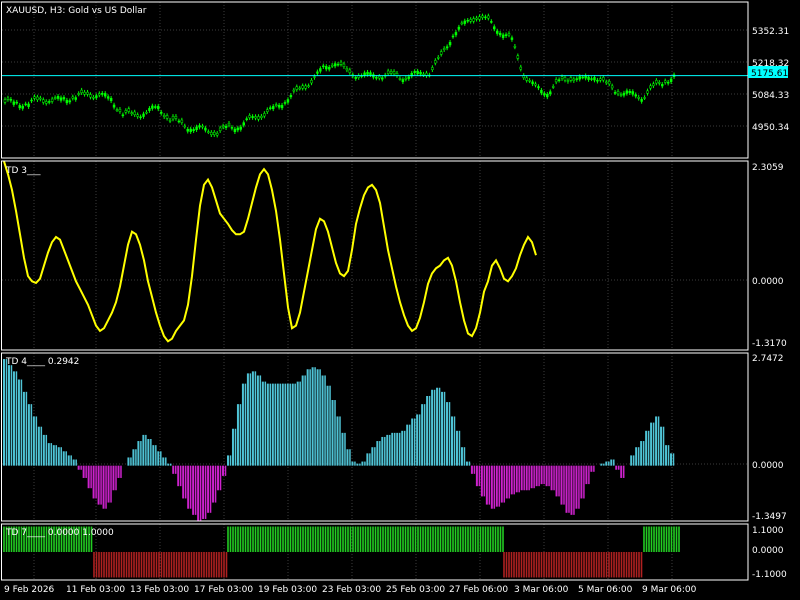 The height and width of the screenshot is (600, 800). Describe the element at coordinates (769, 517) in the screenshot. I see `td4-tick-label: -1.3497` at that location.